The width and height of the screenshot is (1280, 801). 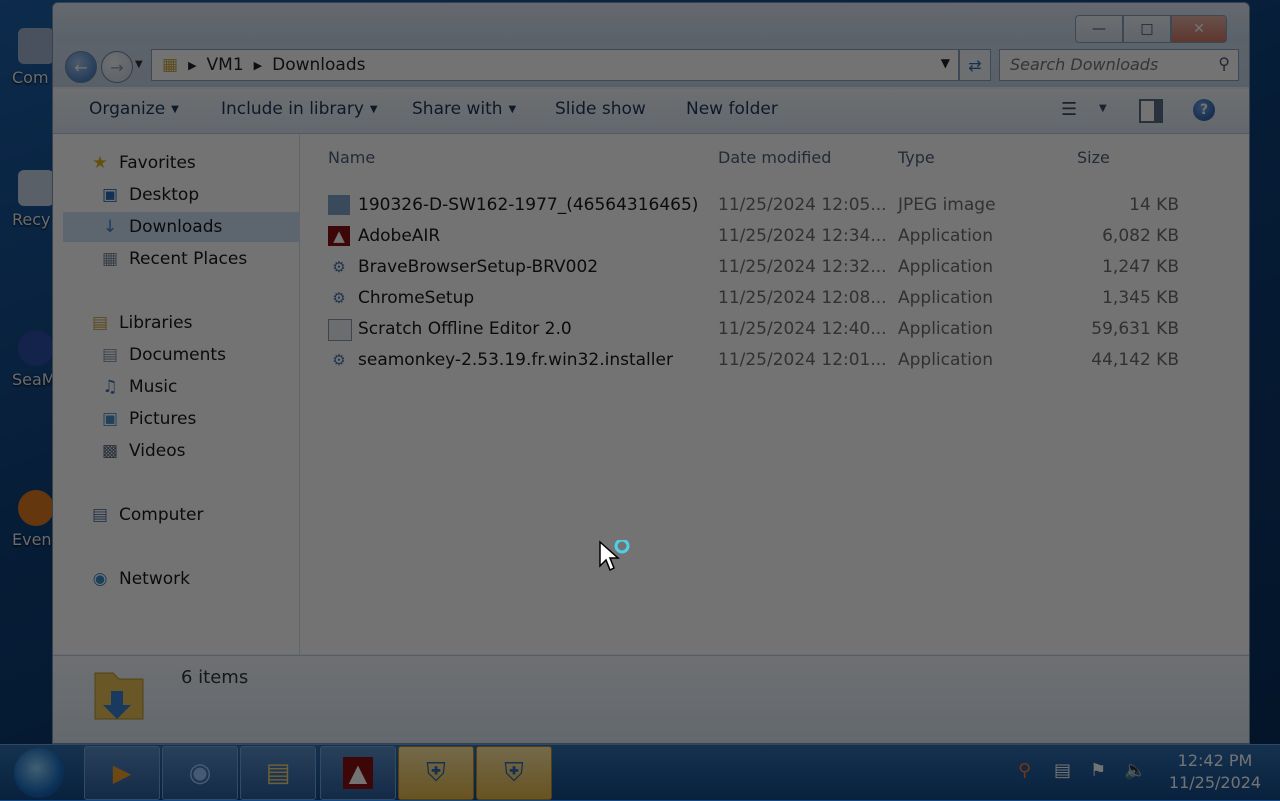 I want to click on desktop-icon-recycle-bin: Recy, so click(x=30, y=205).